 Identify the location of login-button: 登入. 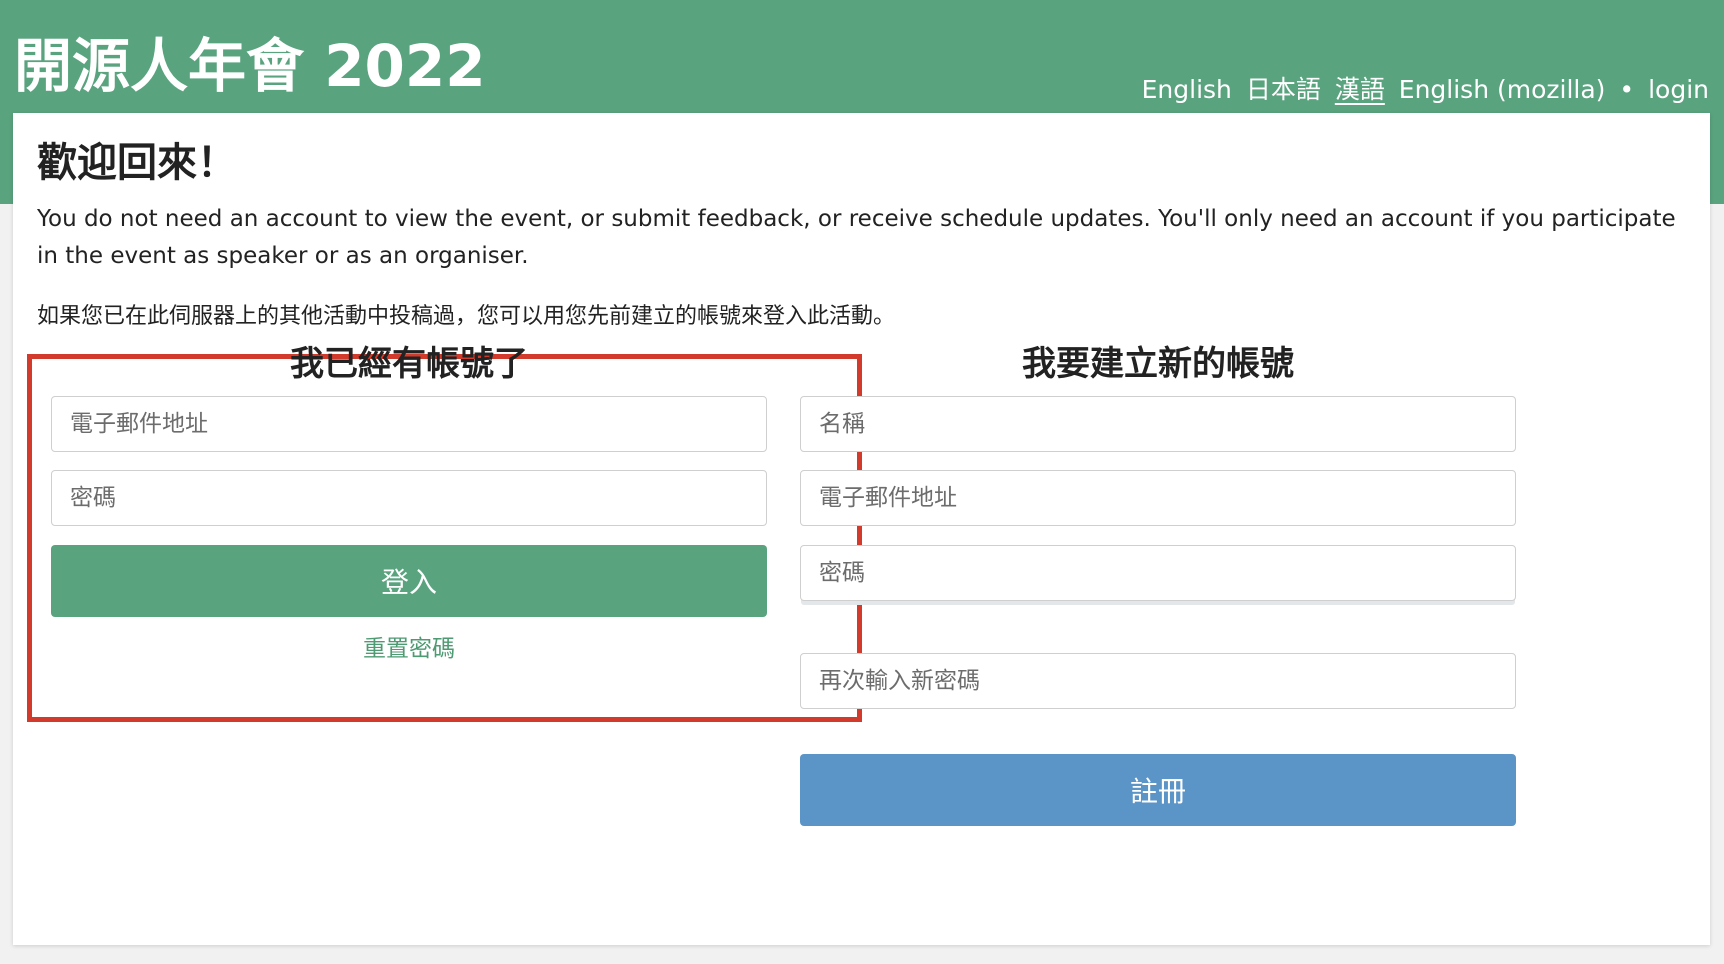
(409, 581).